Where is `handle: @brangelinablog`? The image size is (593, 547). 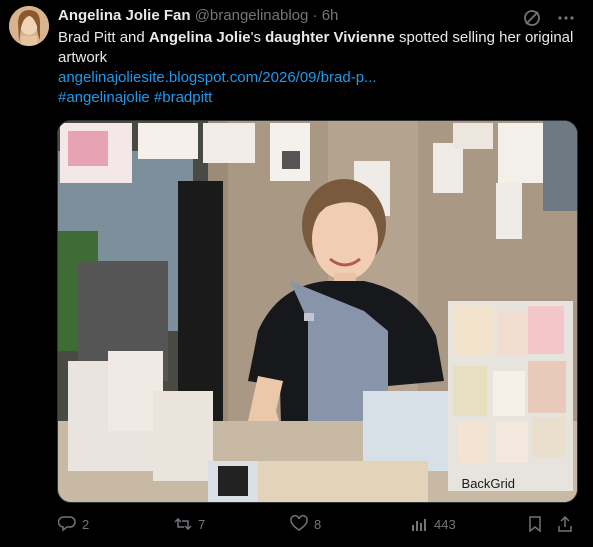
handle: @brangelinablog is located at coordinates (252, 15).